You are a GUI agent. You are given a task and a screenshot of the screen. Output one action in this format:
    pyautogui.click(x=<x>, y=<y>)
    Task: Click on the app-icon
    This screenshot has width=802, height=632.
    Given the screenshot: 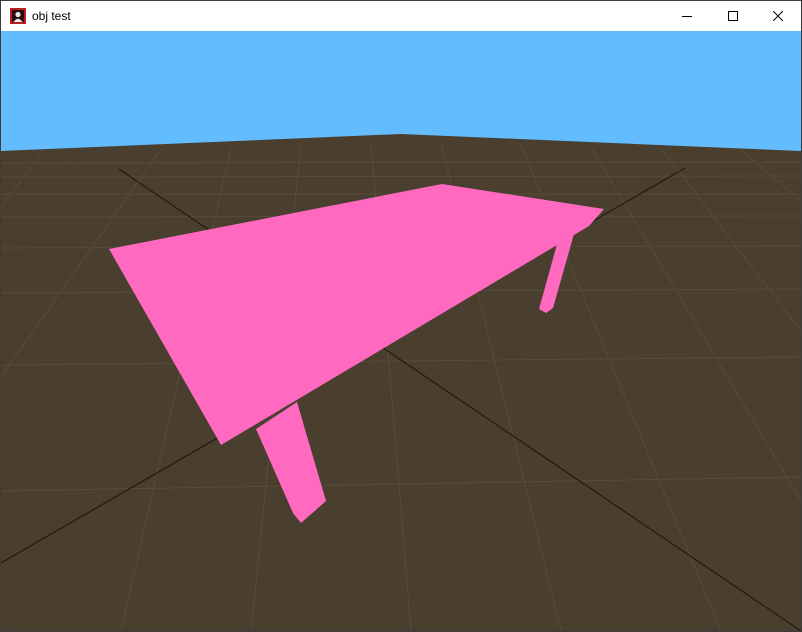 What is the action you would take?
    pyautogui.click(x=18, y=16)
    